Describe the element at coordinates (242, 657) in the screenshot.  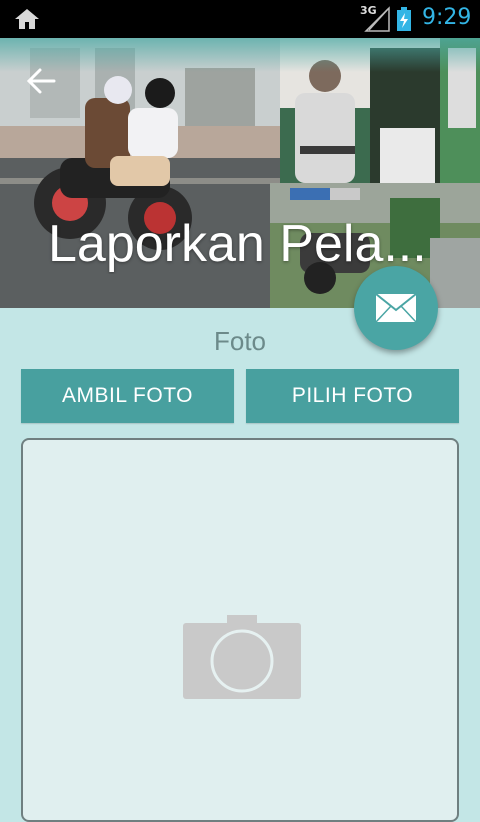
I see `camera-icon` at that location.